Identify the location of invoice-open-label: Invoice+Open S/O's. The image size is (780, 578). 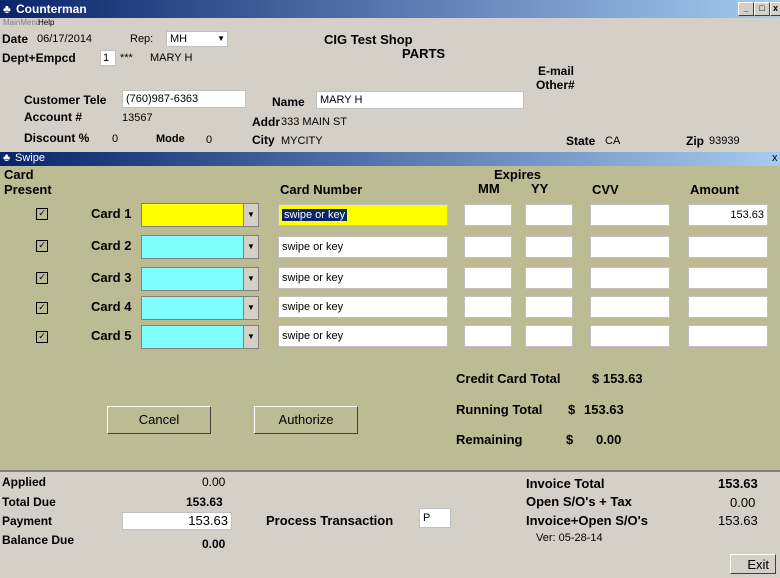
(587, 520).